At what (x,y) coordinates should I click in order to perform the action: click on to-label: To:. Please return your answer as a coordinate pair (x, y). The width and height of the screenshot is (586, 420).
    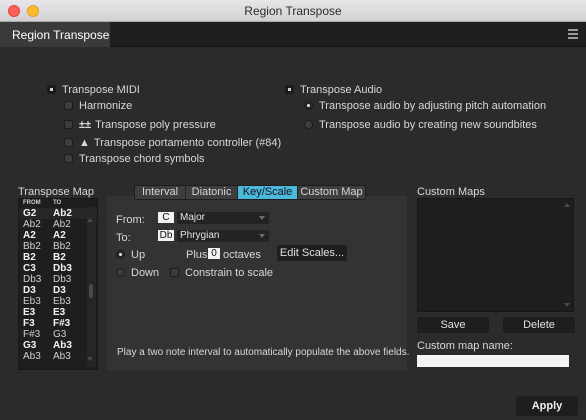
    Looking at the image, I should click on (123, 238).